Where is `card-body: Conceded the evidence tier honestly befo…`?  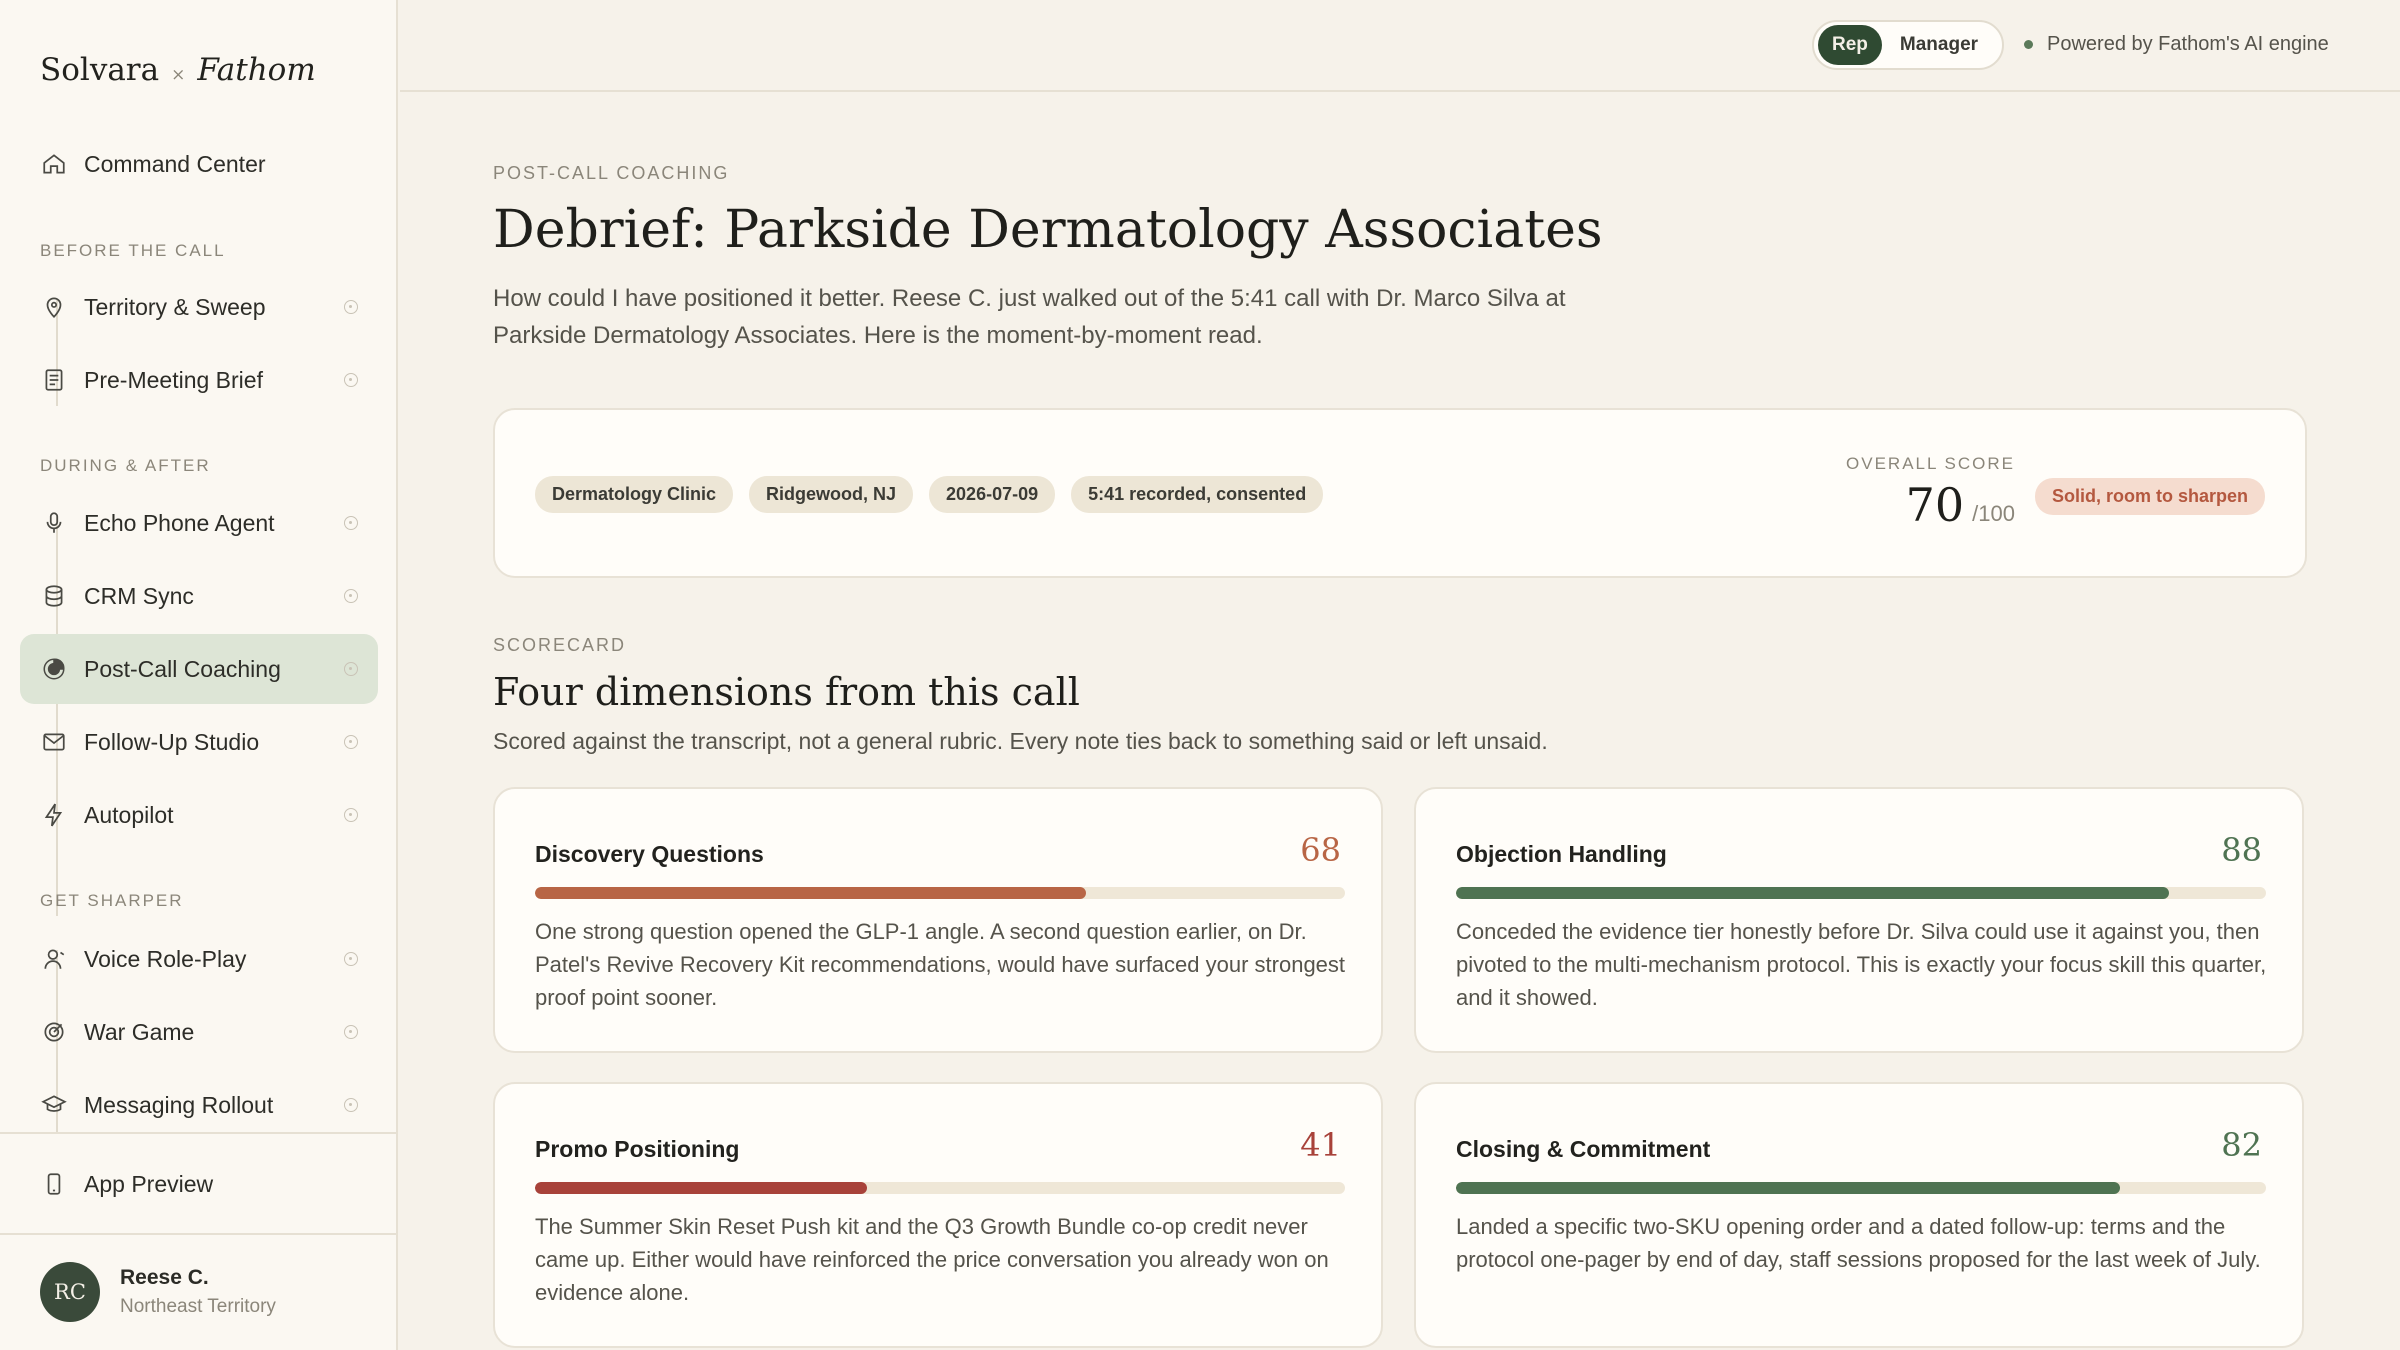
card-body: Conceded the evidence tier honestly befo… is located at coordinates (1861, 964).